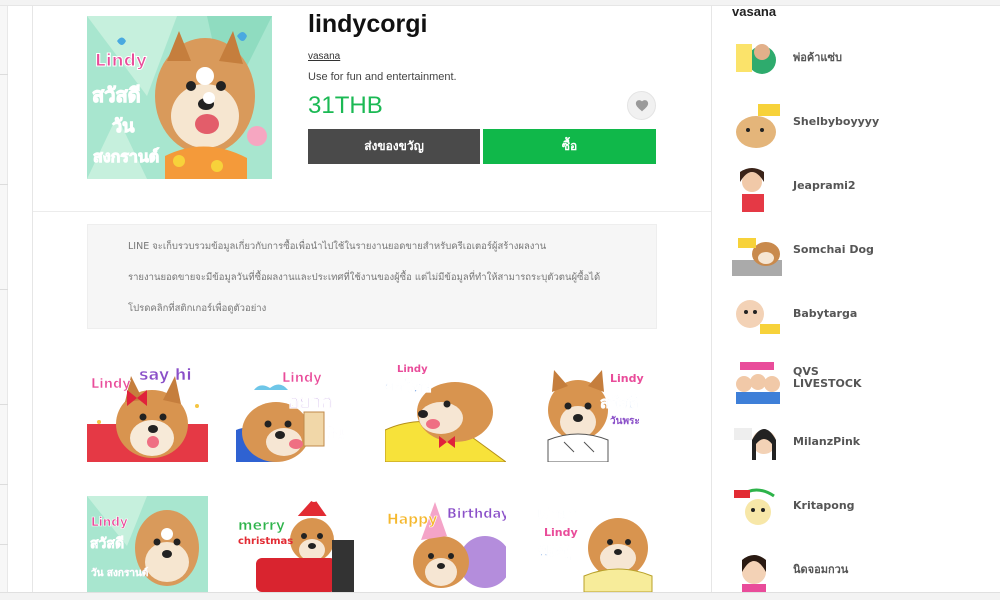  Describe the element at coordinates (123, 126) in the screenshot. I see `cover-text-sub1: วัน` at that location.